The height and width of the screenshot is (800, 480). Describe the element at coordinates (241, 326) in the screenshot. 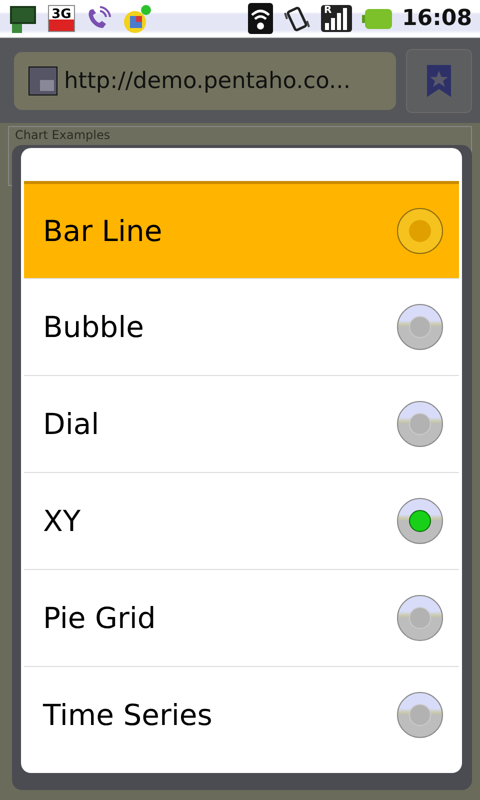

I see `option-row: Bubble` at that location.